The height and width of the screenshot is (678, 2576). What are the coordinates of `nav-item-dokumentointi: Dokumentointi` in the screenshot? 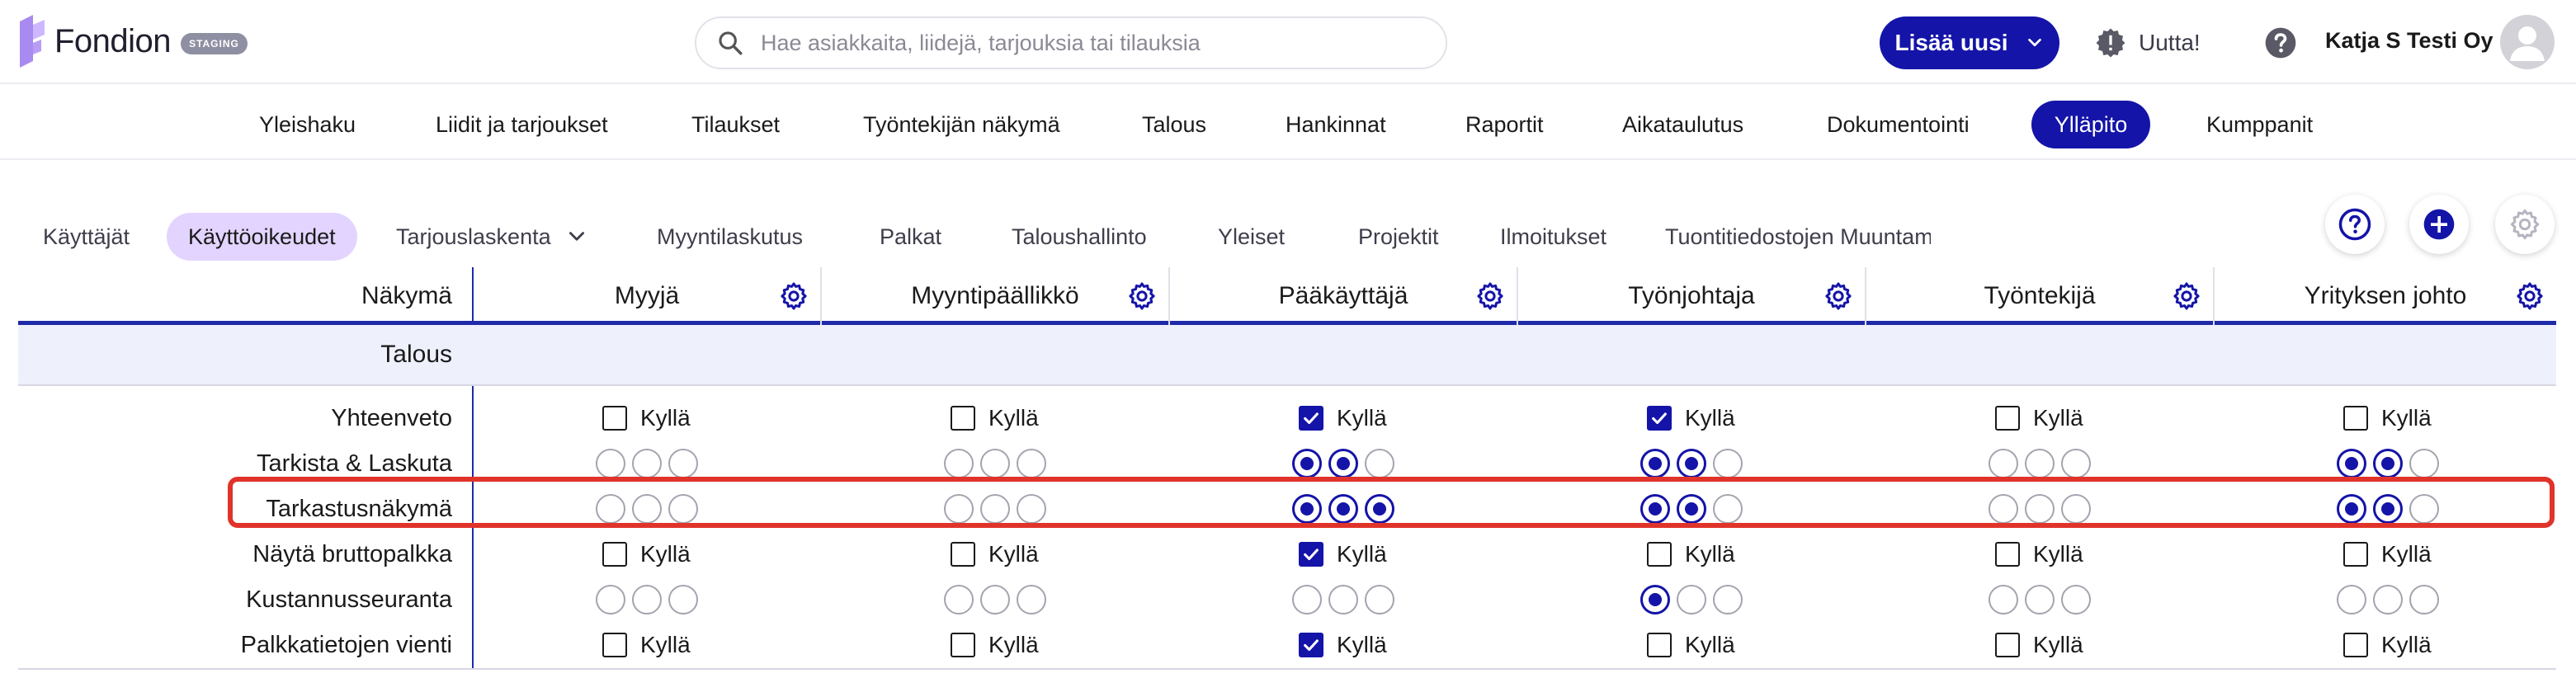 It's located at (1898, 125).